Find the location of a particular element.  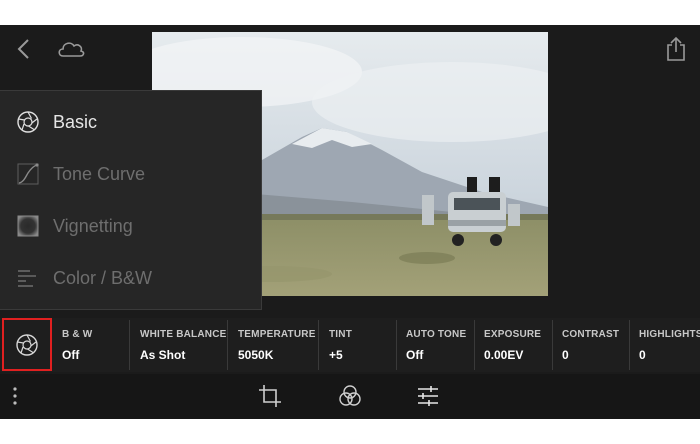

adjust-label: TEMPERATURE is located at coordinates (277, 334).